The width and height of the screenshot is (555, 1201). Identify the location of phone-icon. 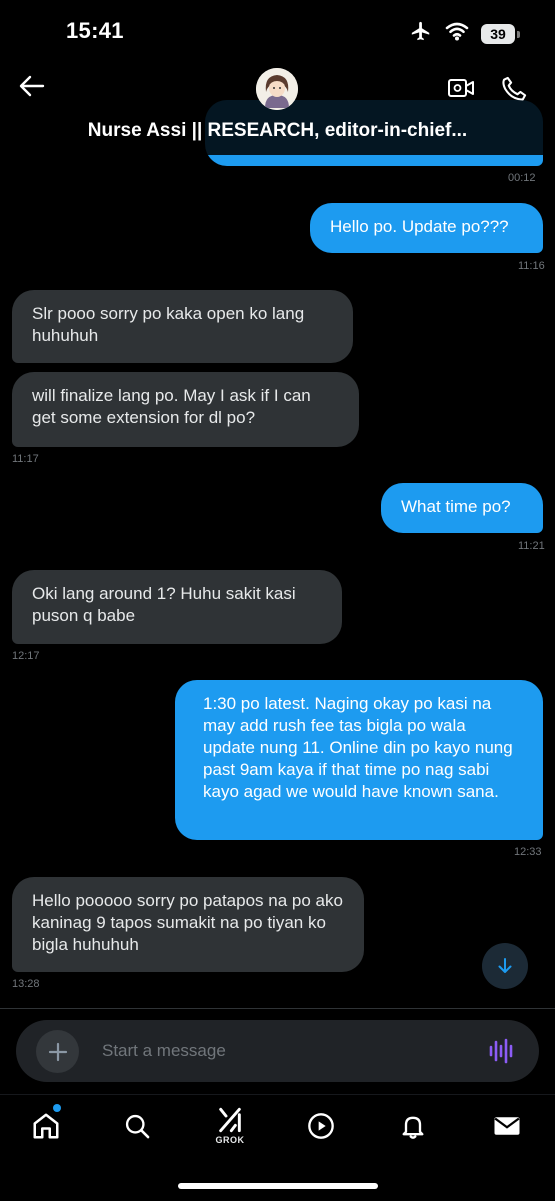
(514, 88).